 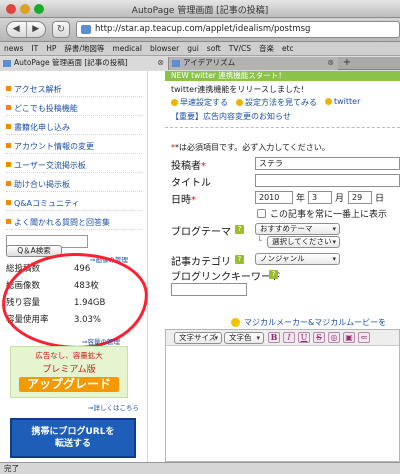 I want to click on bookmark-soft: soft, so click(x=214, y=48).